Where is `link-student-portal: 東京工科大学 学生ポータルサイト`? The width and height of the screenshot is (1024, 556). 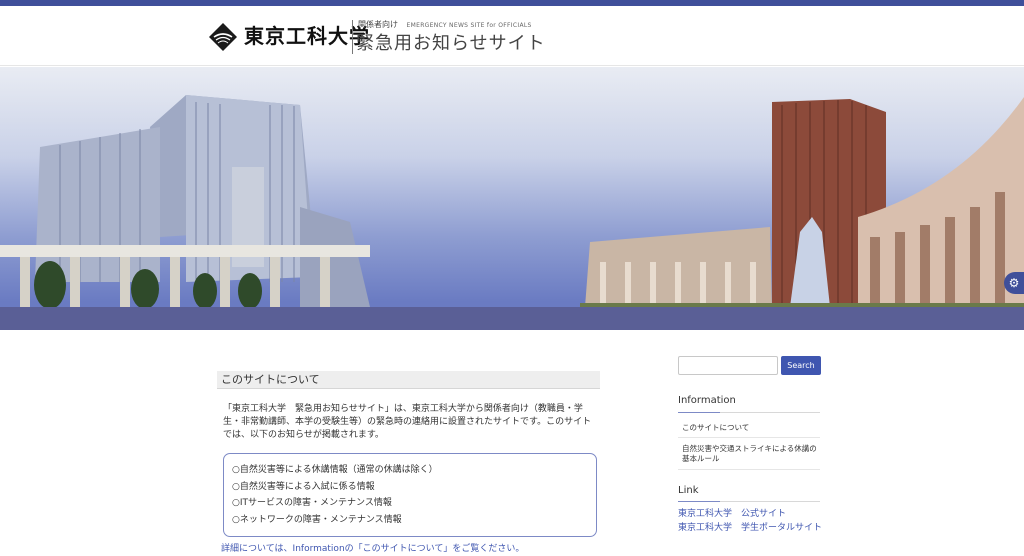 link-student-portal: 東京工科大学 学生ポータルサイト is located at coordinates (750, 526).